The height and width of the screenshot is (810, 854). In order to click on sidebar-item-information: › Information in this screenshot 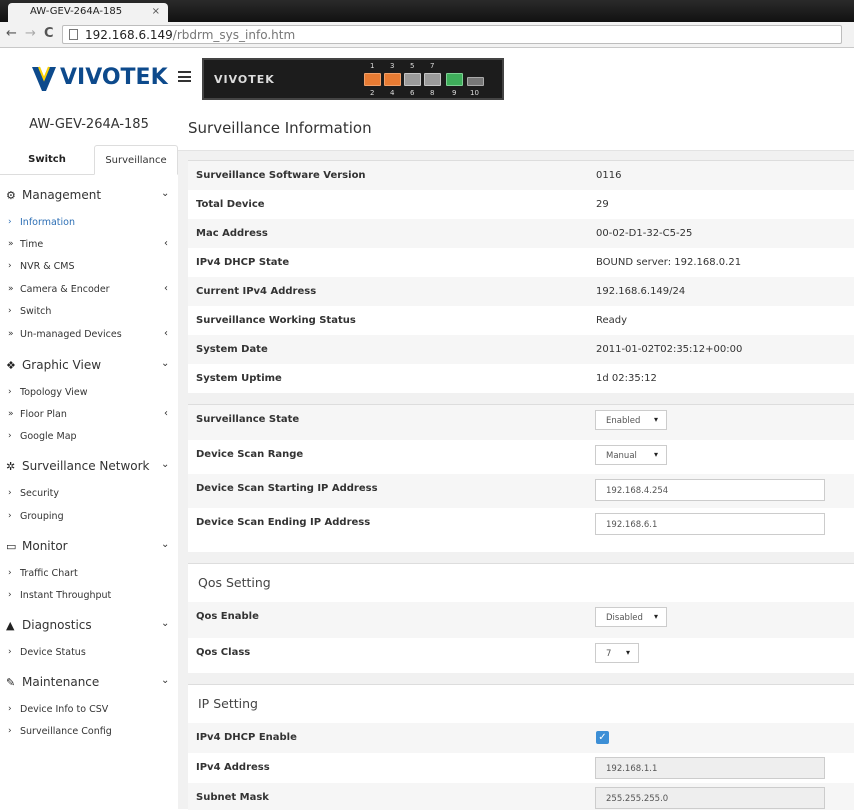, I will do `click(89, 224)`.